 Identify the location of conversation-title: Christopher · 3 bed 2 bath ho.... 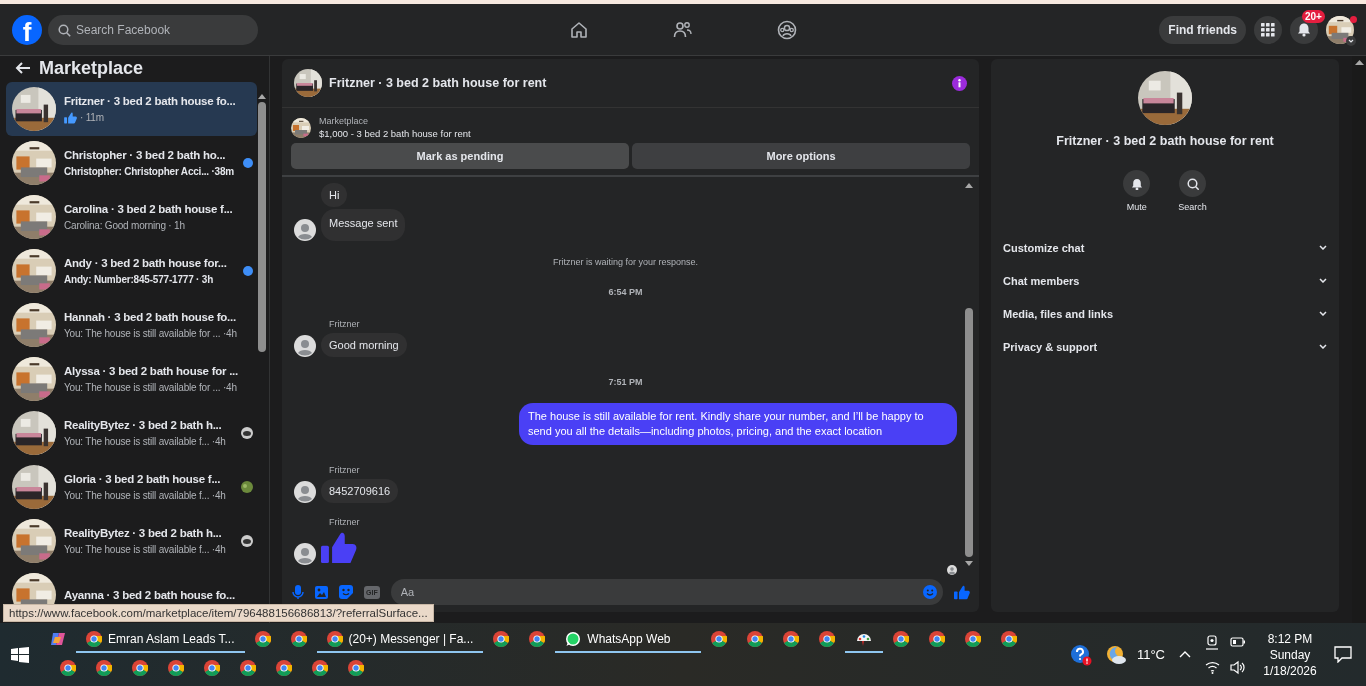
(145, 155).